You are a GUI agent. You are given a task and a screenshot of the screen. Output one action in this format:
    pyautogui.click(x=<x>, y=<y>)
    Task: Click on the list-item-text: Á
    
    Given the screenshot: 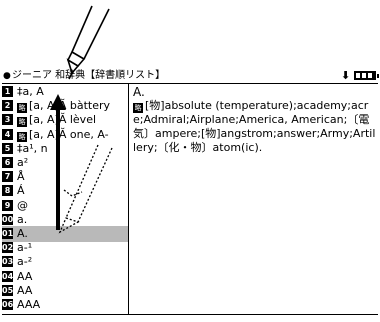 What is the action you would take?
    pyautogui.click(x=21, y=191)
    